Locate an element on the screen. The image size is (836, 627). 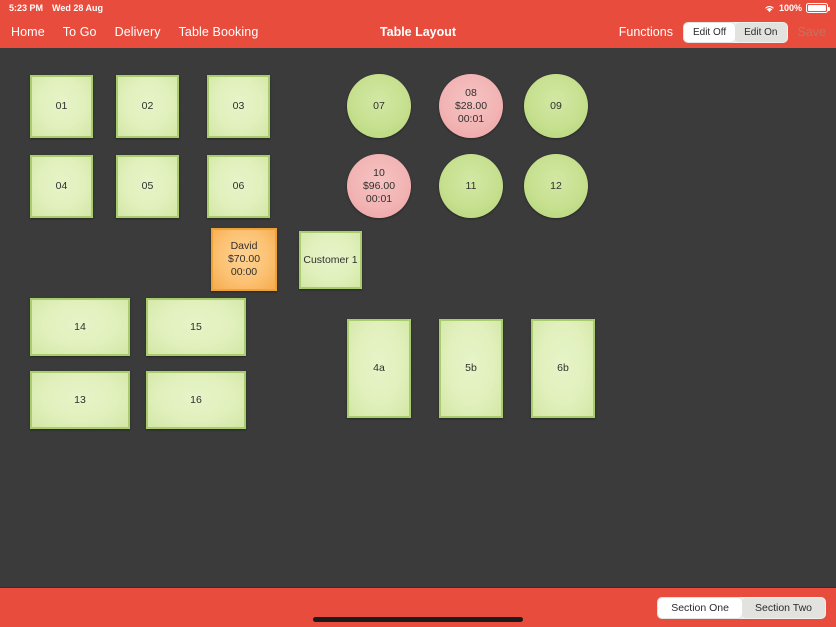
table-amount-text: $96.00 is located at coordinates (379, 185).